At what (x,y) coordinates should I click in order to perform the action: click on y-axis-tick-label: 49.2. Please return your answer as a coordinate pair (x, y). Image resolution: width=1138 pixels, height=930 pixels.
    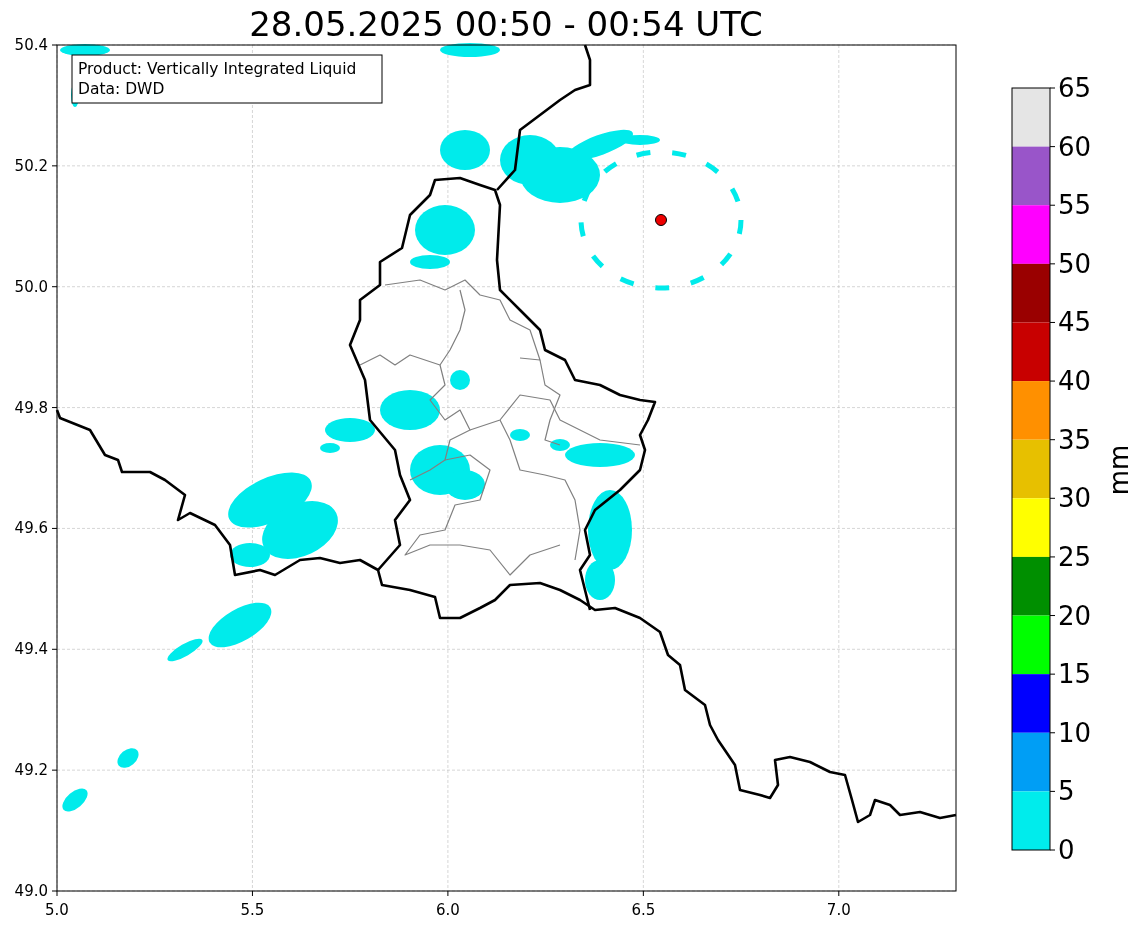
    Looking at the image, I should click on (31, 770).